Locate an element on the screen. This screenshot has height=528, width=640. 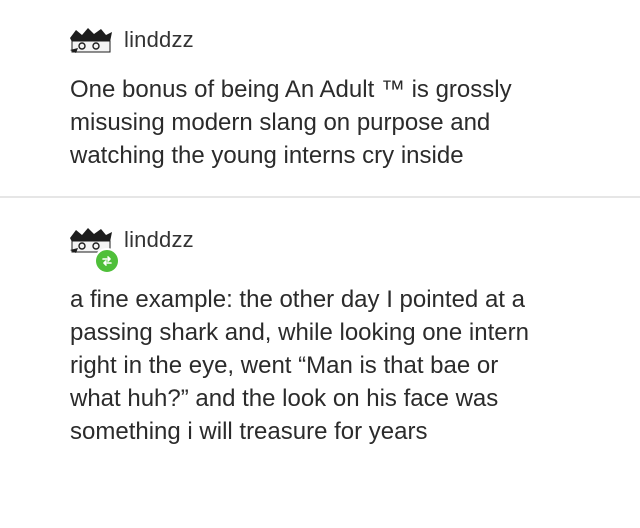
drawn-face-avatar-icon is located at coordinates (91, 40).